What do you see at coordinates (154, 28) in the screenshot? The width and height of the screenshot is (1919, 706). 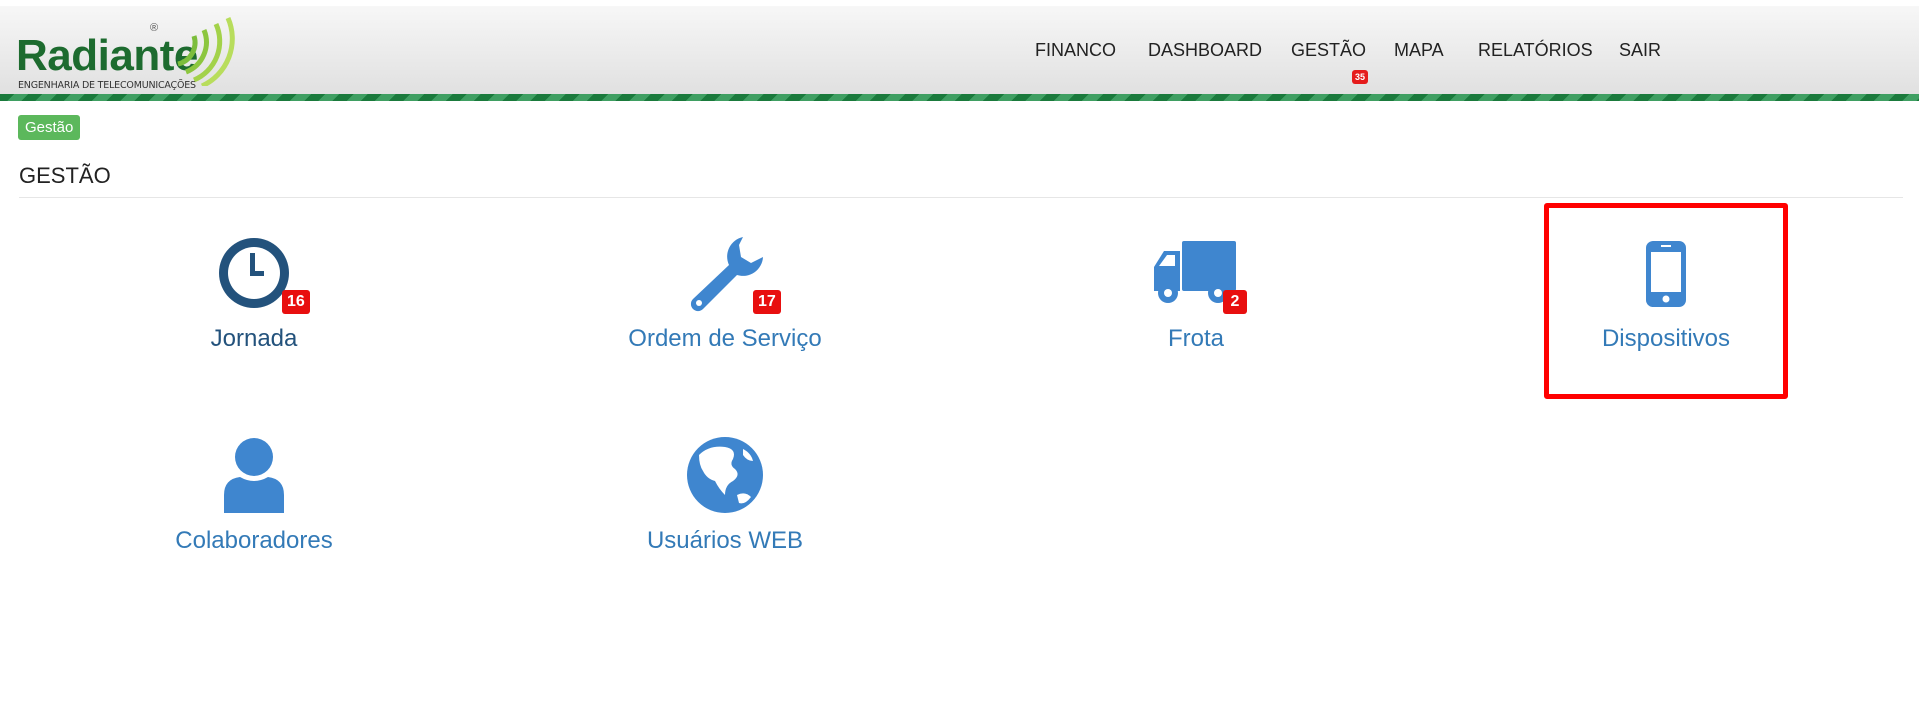 I see `logo-registered-mark: ®` at bounding box center [154, 28].